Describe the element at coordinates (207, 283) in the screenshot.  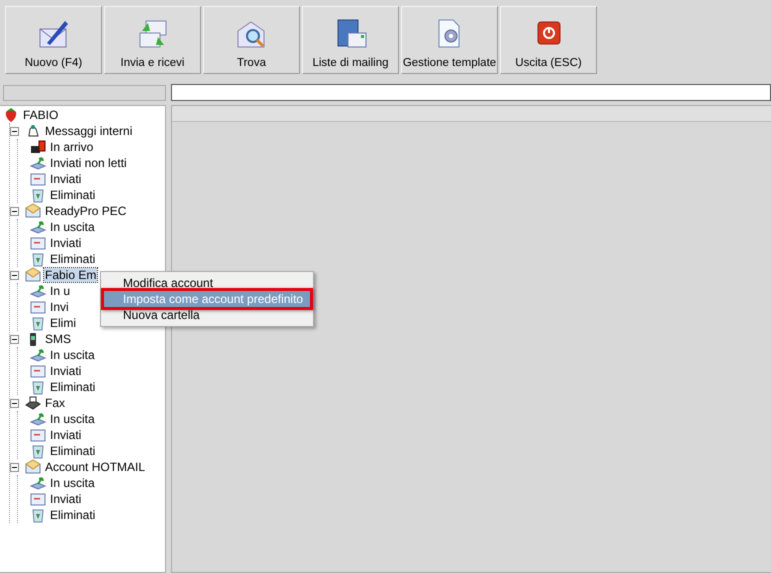
I see `menu-item: Modifica account` at that location.